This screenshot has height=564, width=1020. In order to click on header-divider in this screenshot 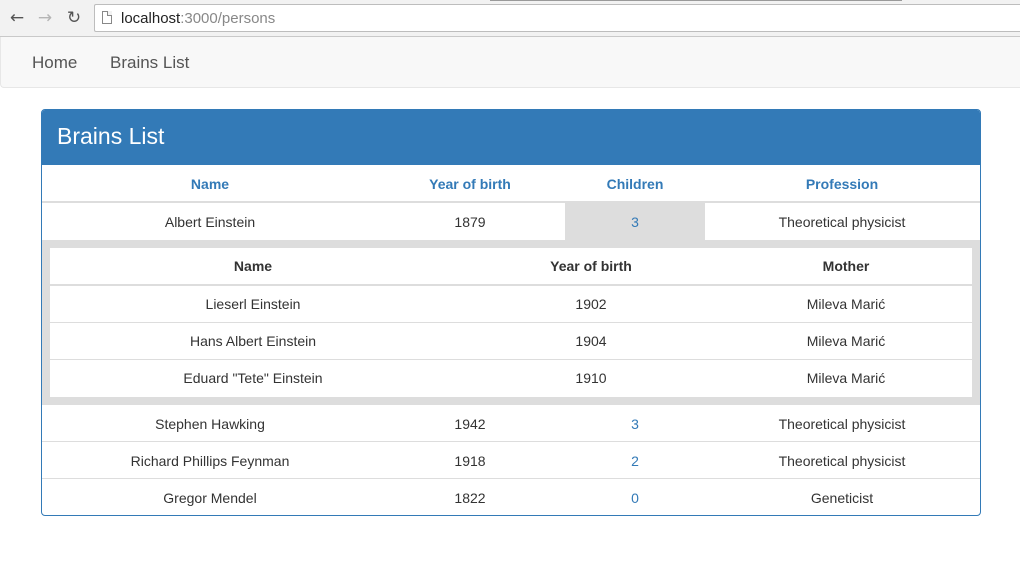, I will do `click(511, 202)`.